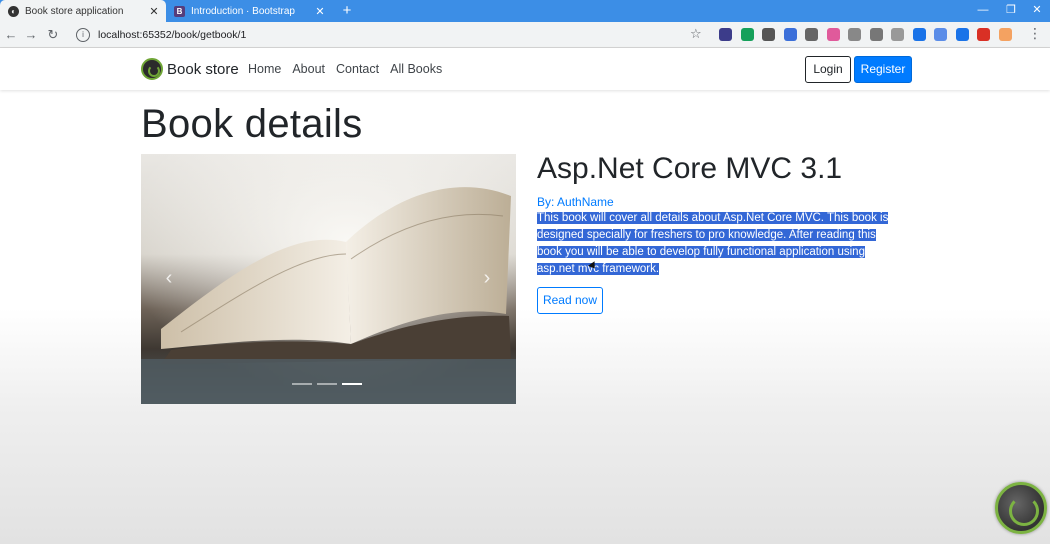  What do you see at coordinates (264, 69) in the screenshot?
I see `nav-link-home: Home` at bounding box center [264, 69].